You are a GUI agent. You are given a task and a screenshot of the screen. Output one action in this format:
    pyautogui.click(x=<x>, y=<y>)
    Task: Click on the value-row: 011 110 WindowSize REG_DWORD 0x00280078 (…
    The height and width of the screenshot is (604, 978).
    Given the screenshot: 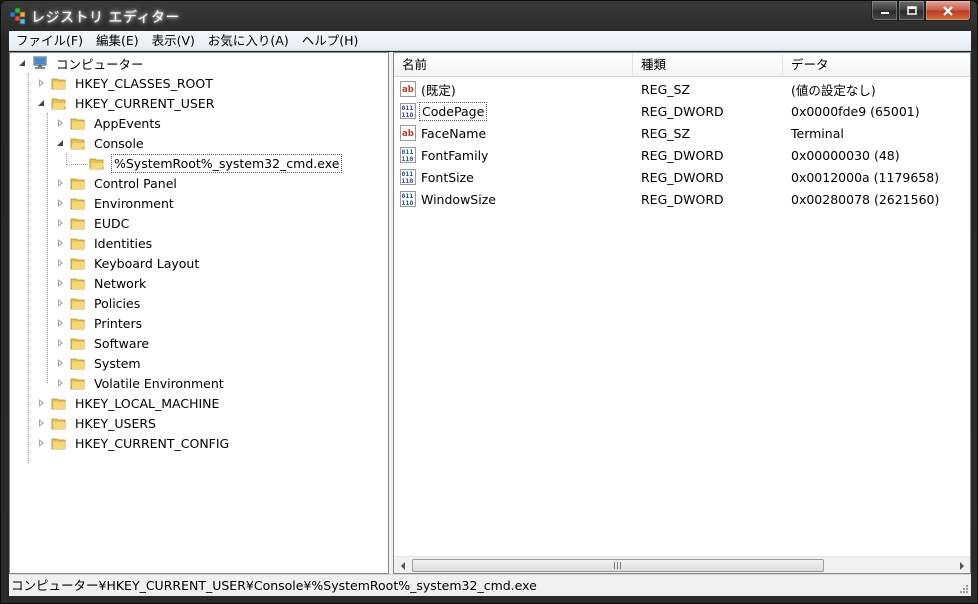 What is the action you would take?
    pyautogui.click(x=682, y=199)
    